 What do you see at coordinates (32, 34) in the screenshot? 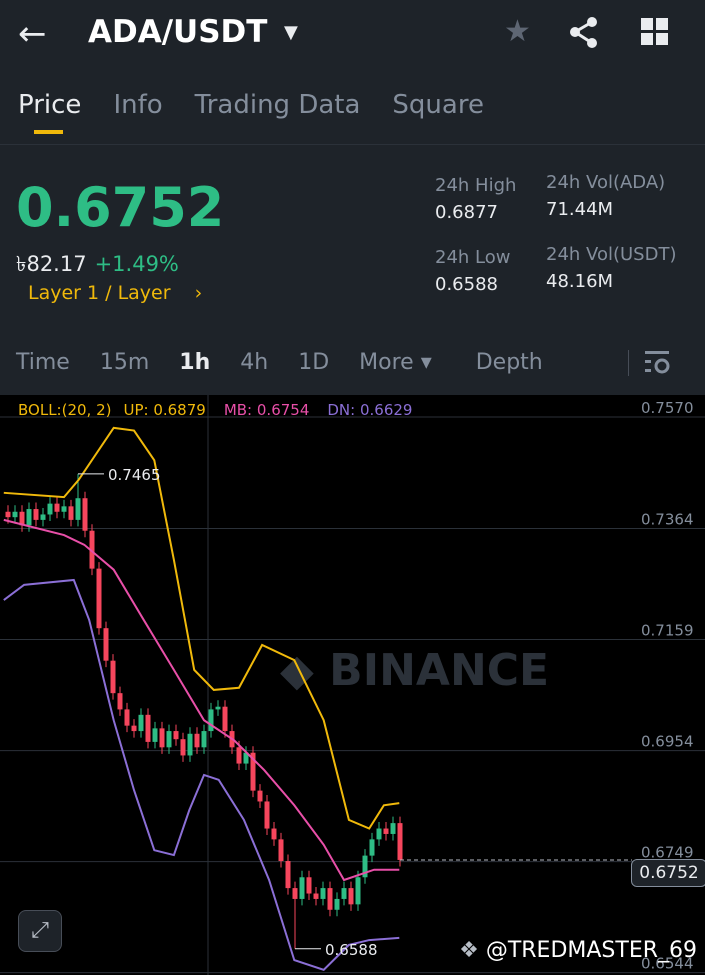
I see `back-arrow-icon: ←` at bounding box center [32, 34].